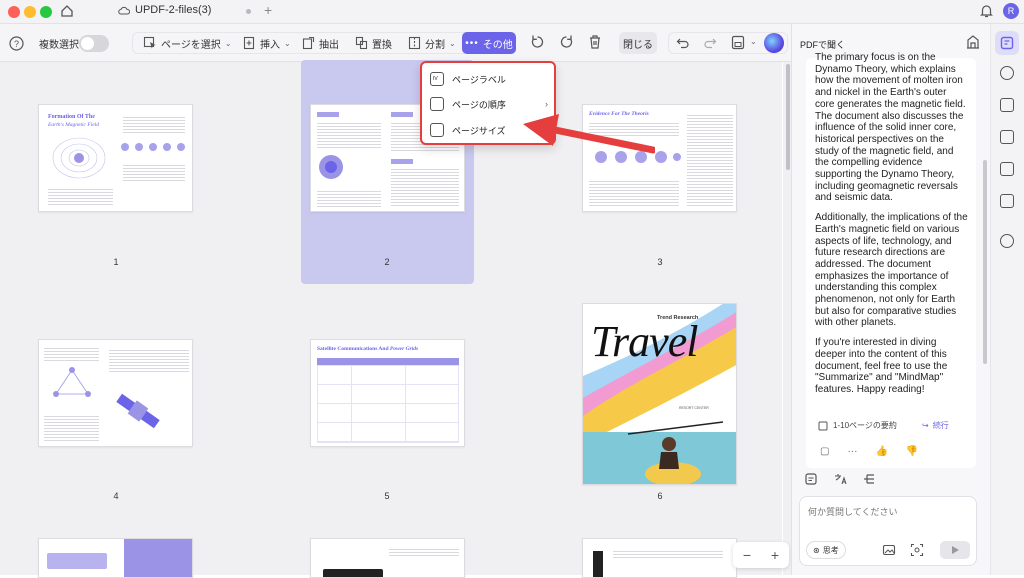  Describe the element at coordinates (986, 11) in the screenshot. I see `bell-icon` at that location.